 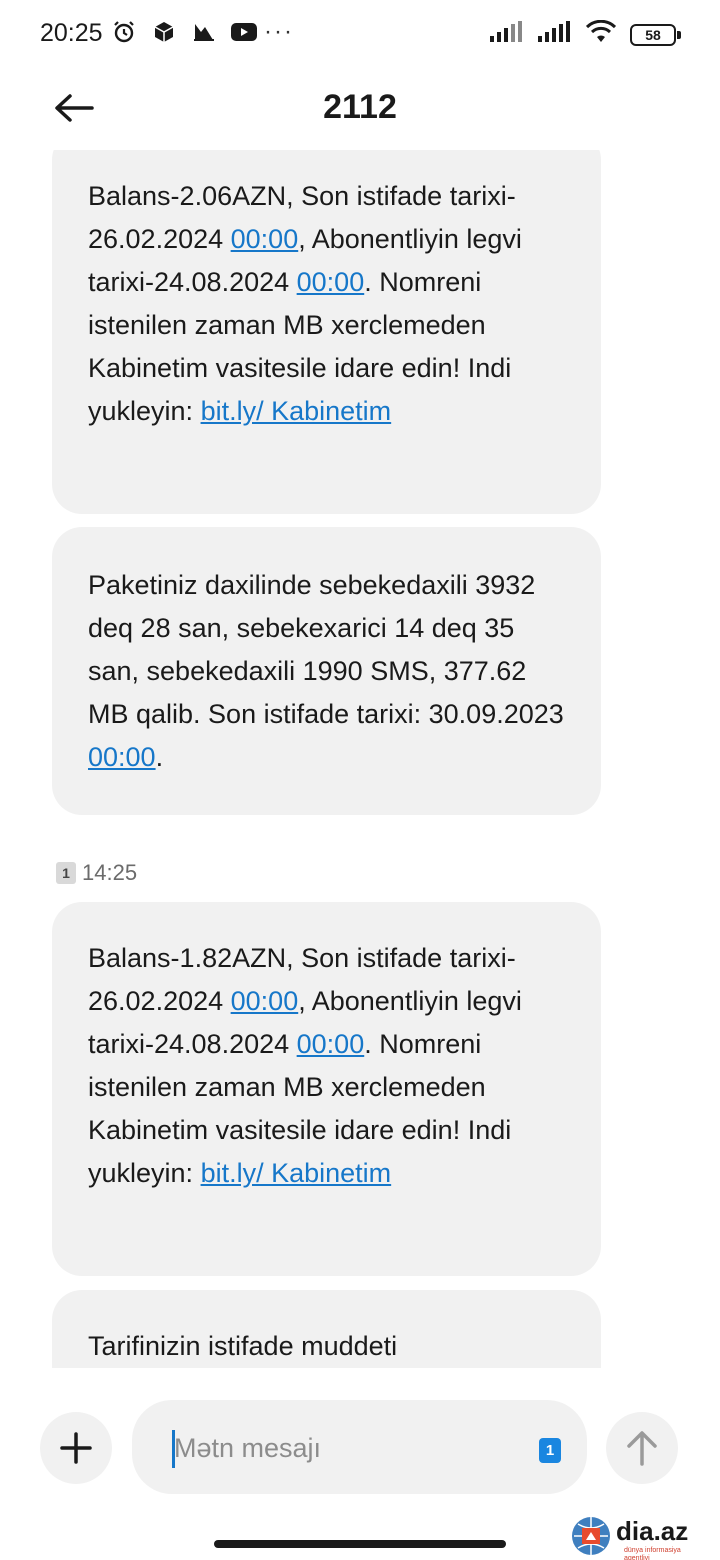 I want to click on sim-select-button: 1, so click(x=550, y=1450).